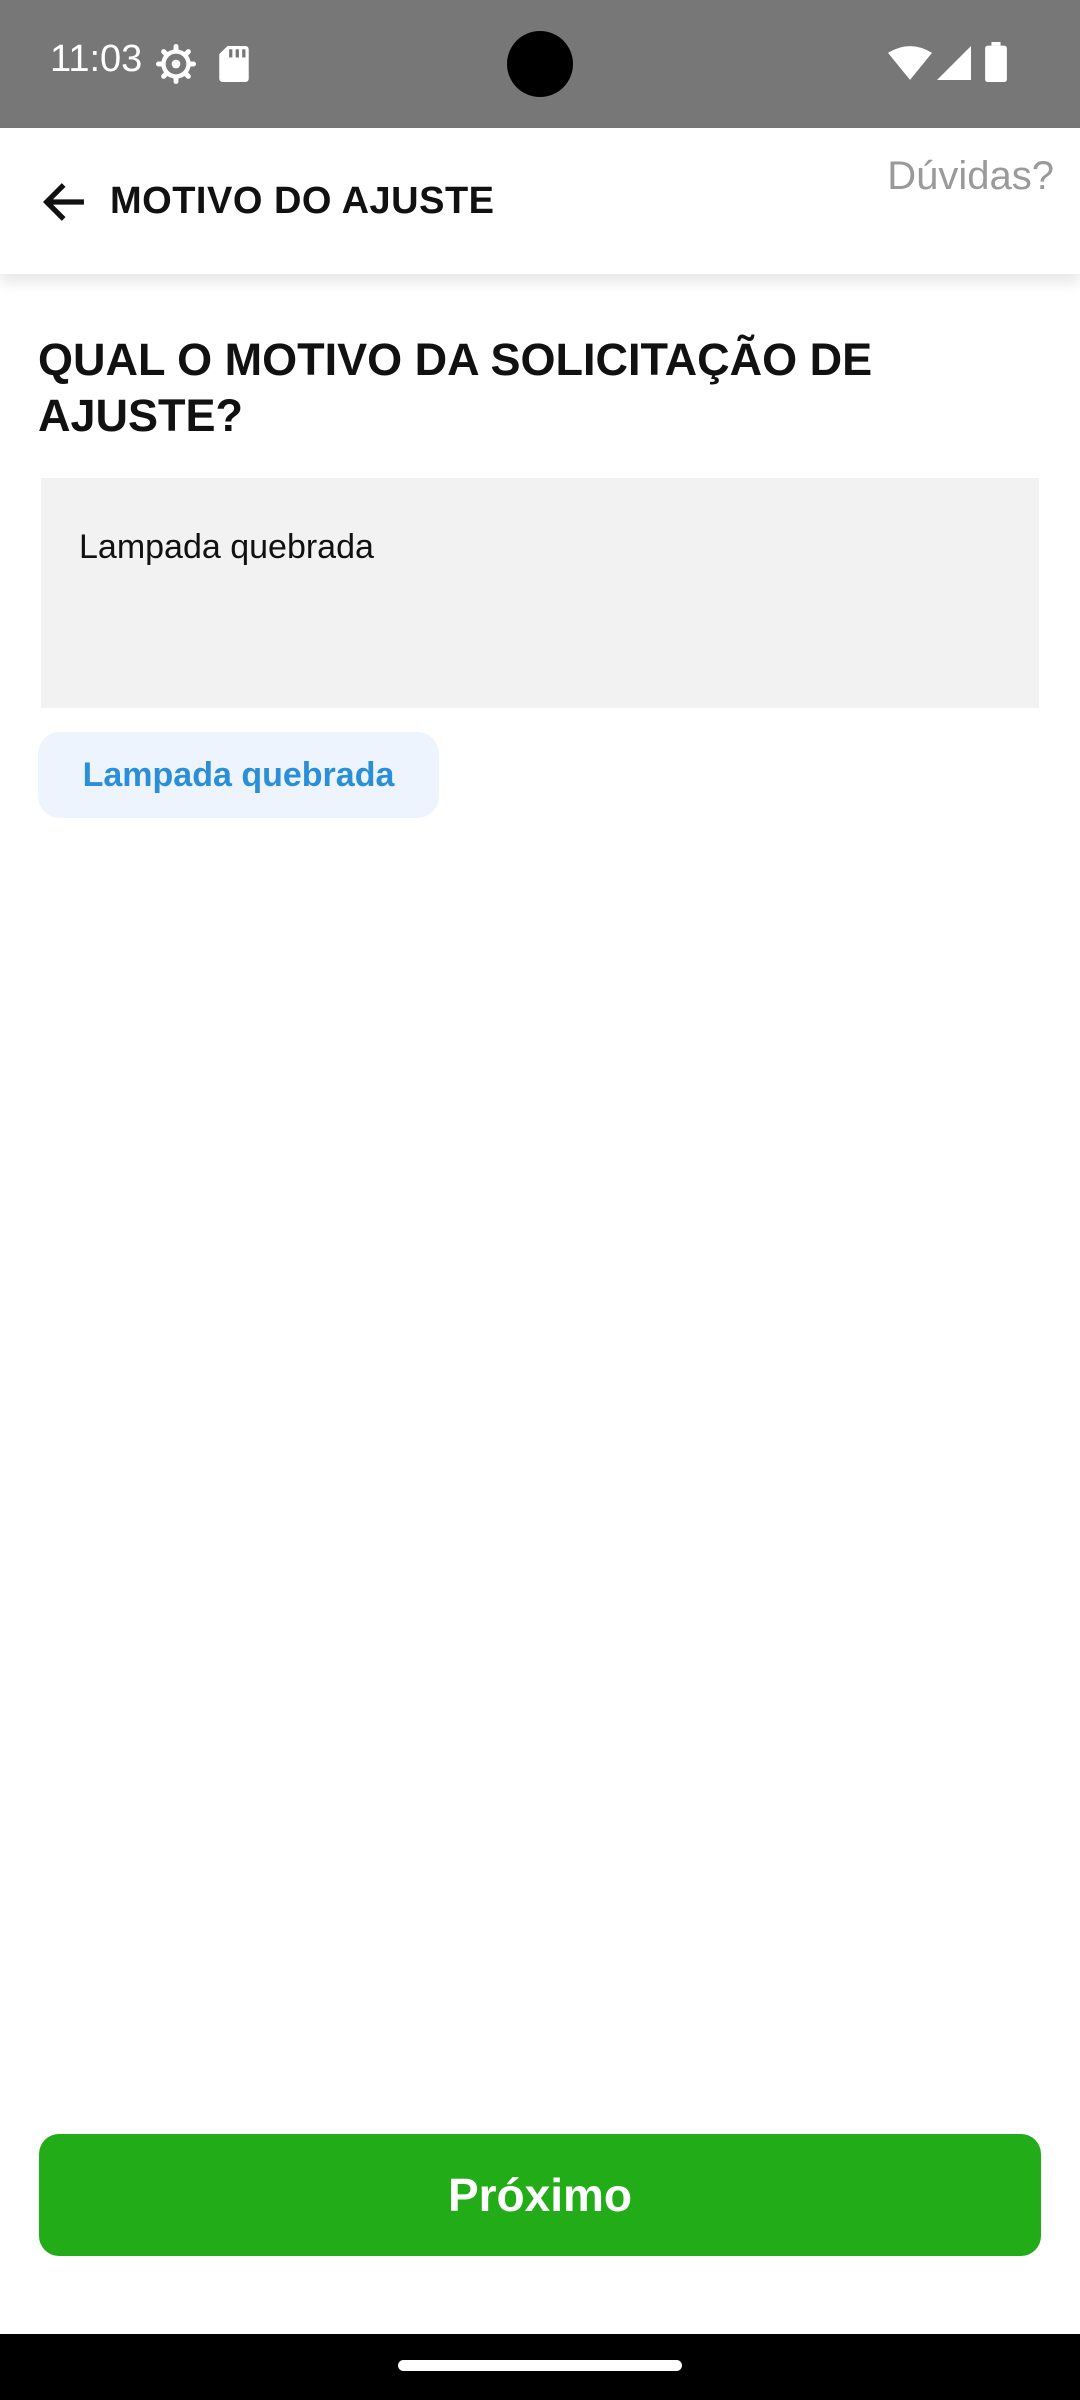  Describe the element at coordinates (970, 176) in the screenshot. I see `help-link: Dúvidas?` at that location.